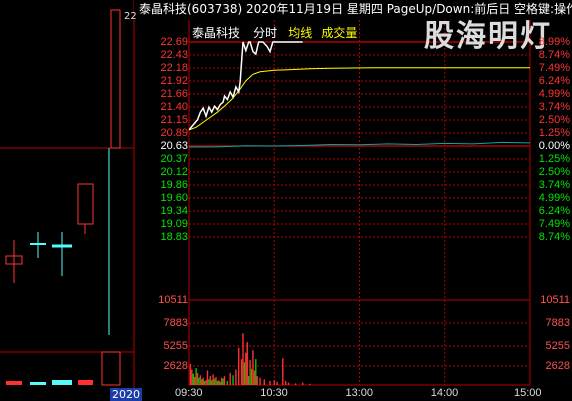  I want to click on price-tick-left: 21.92, so click(174, 81).